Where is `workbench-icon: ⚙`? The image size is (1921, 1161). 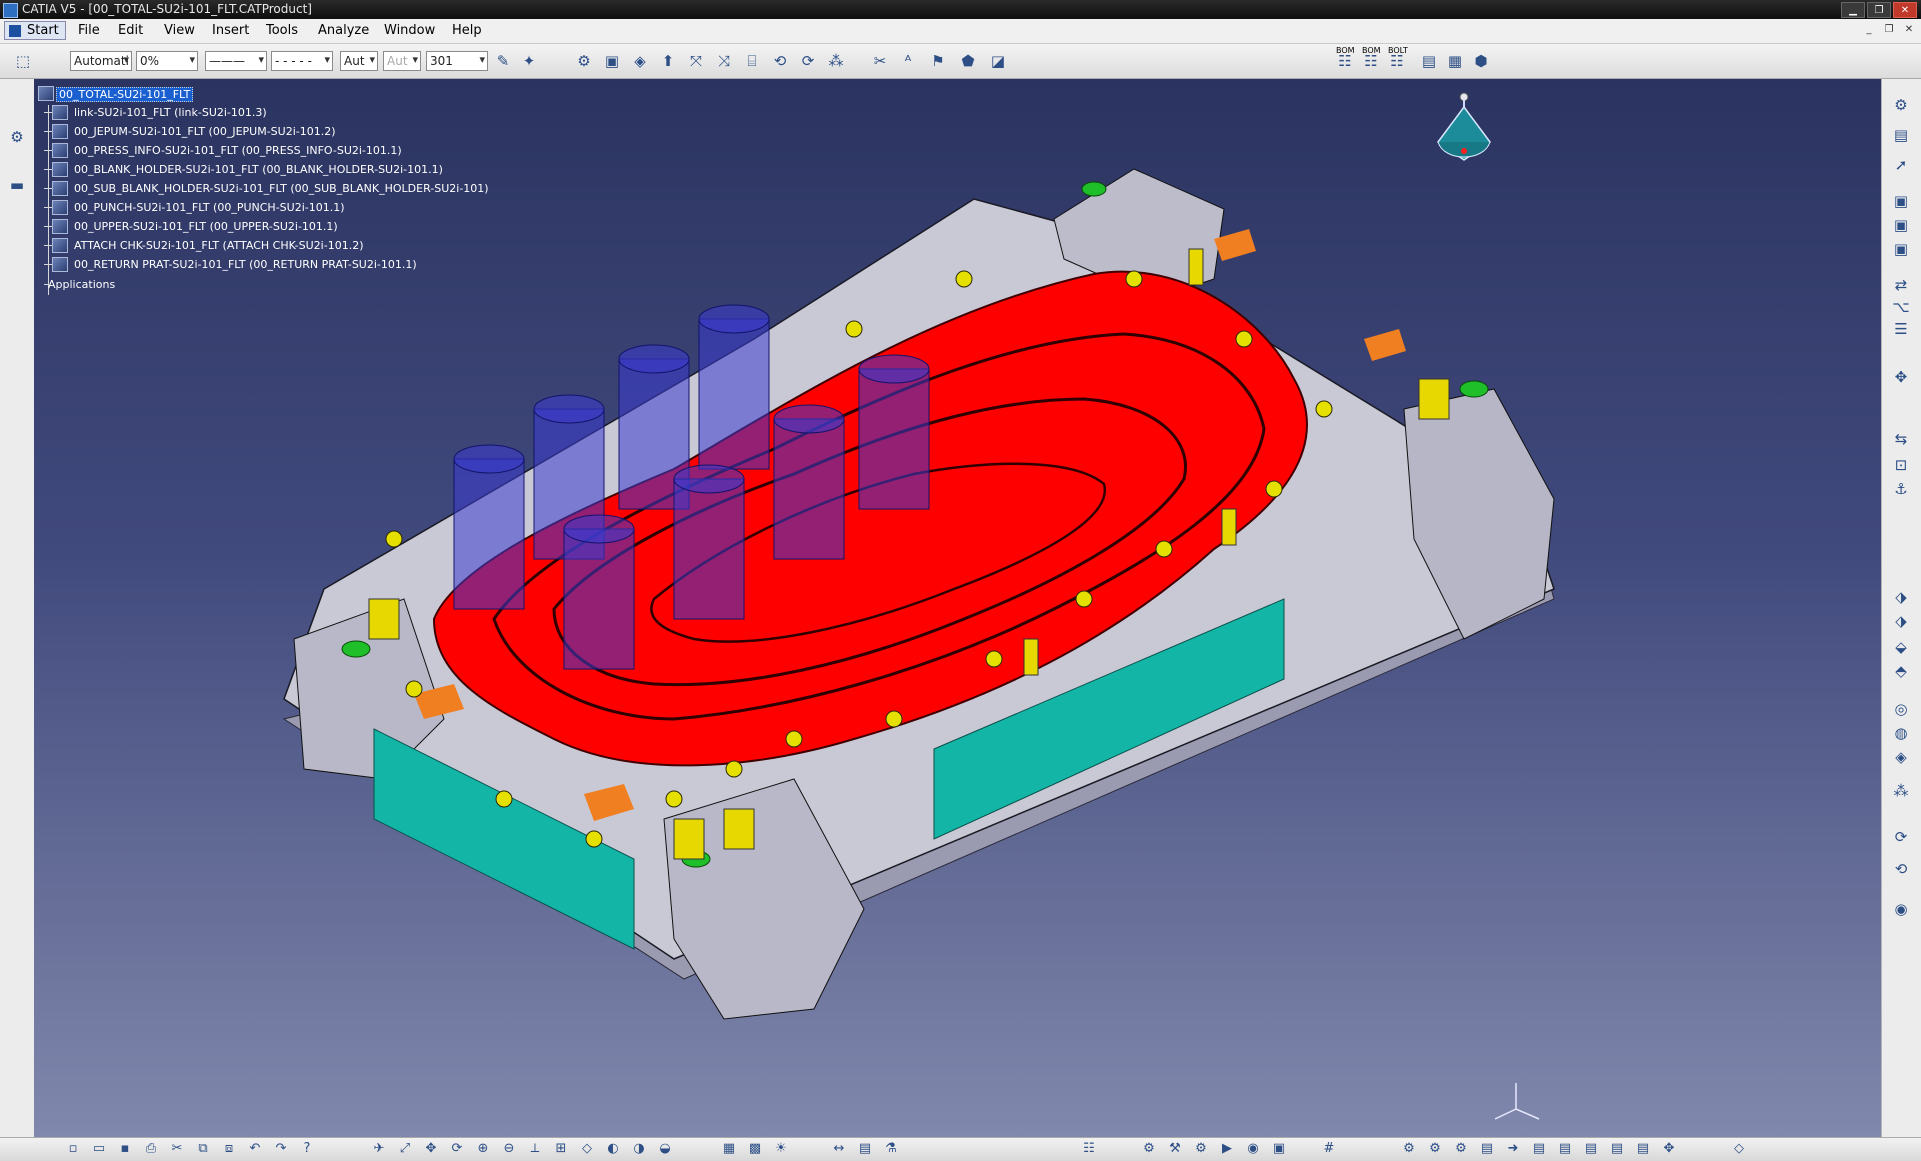
workbench-icon: ⚙ is located at coordinates (1901, 105).